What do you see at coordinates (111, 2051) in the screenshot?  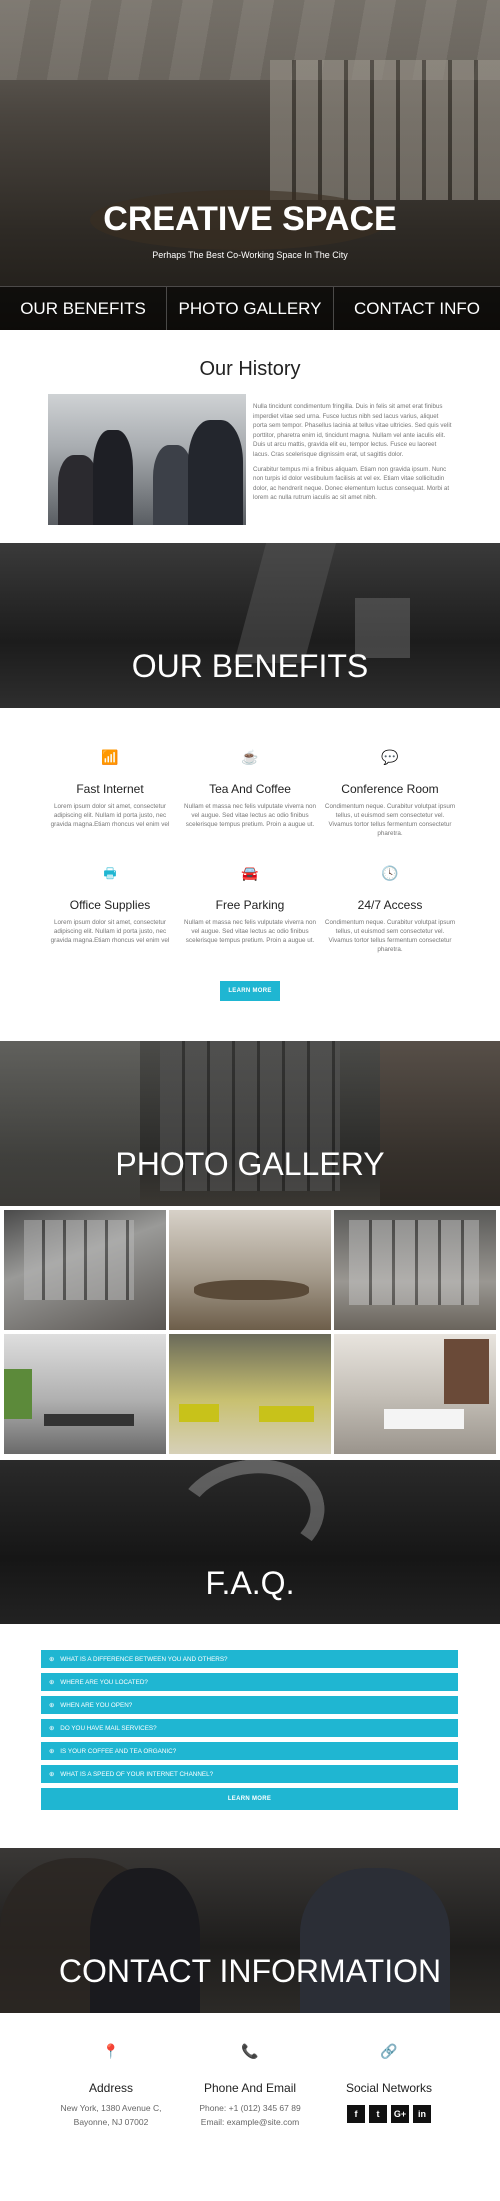 I see `map-pin-icon: 📍` at bounding box center [111, 2051].